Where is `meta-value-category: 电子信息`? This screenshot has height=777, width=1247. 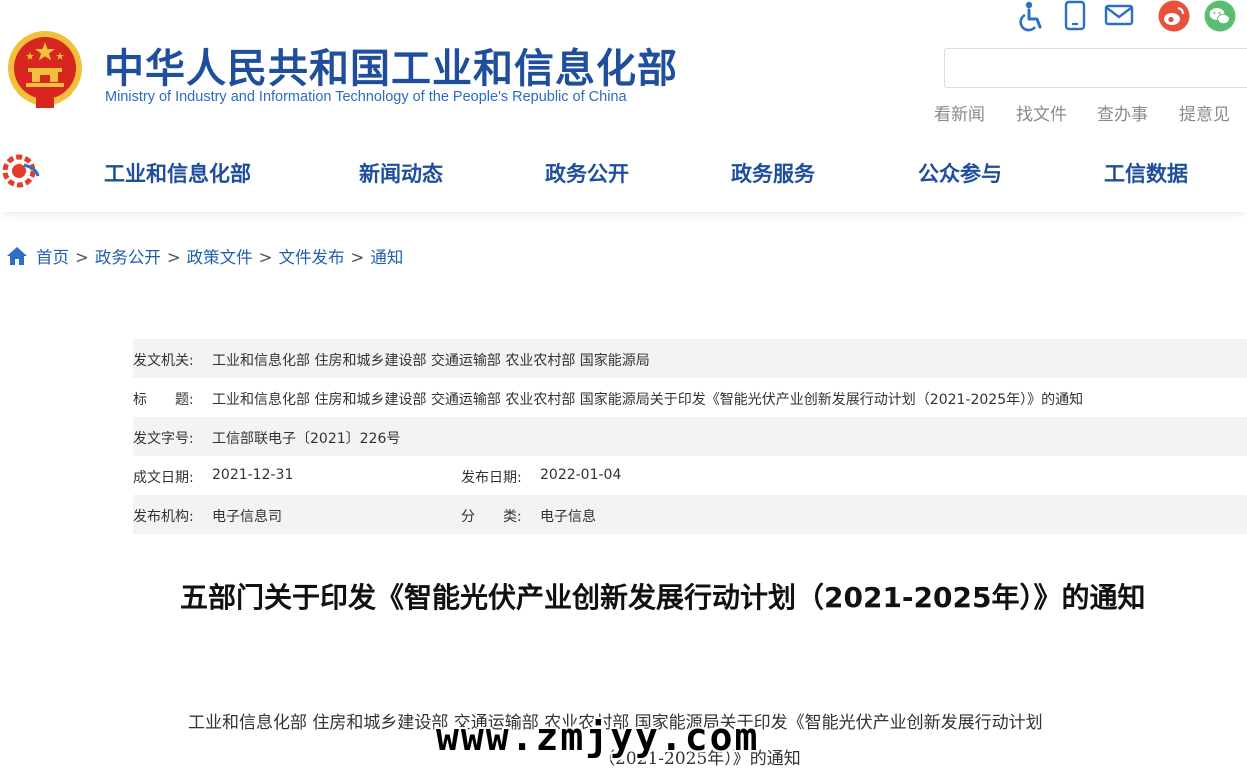
meta-value-category: 电子信息 is located at coordinates (568, 517).